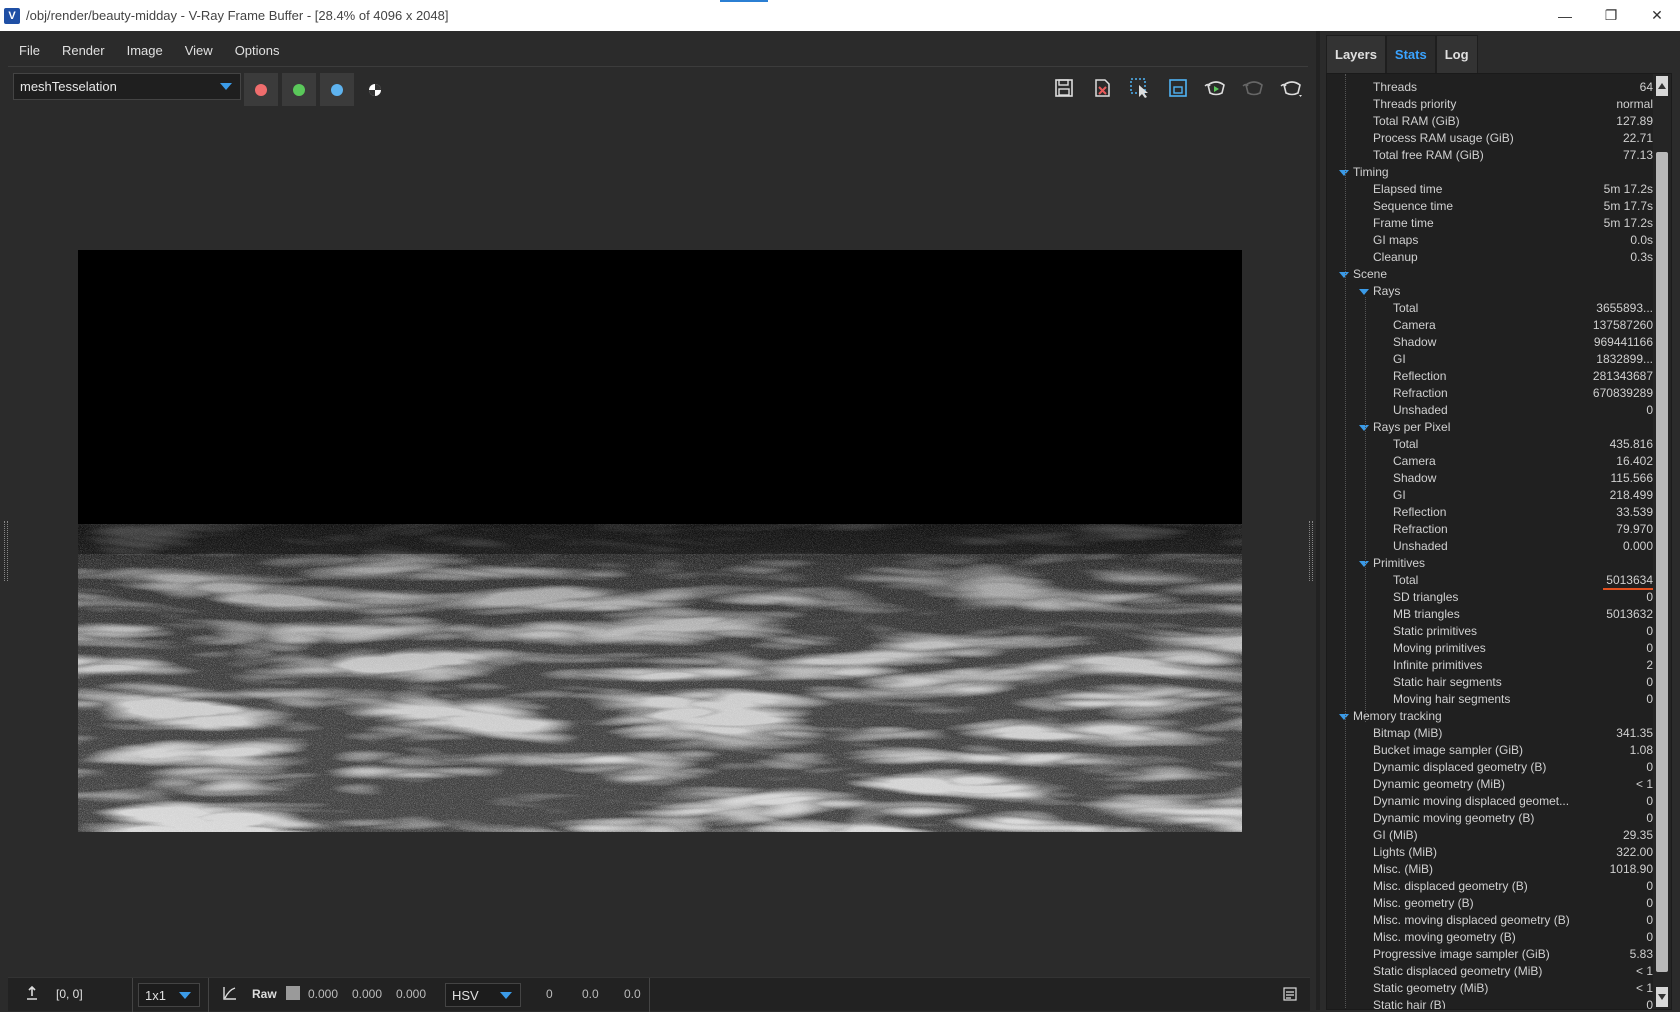 This screenshot has width=1680, height=1012. What do you see at coordinates (1634, 733) in the screenshot?
I see `stat-value: 341.35` at bounding box center [1634, 733].